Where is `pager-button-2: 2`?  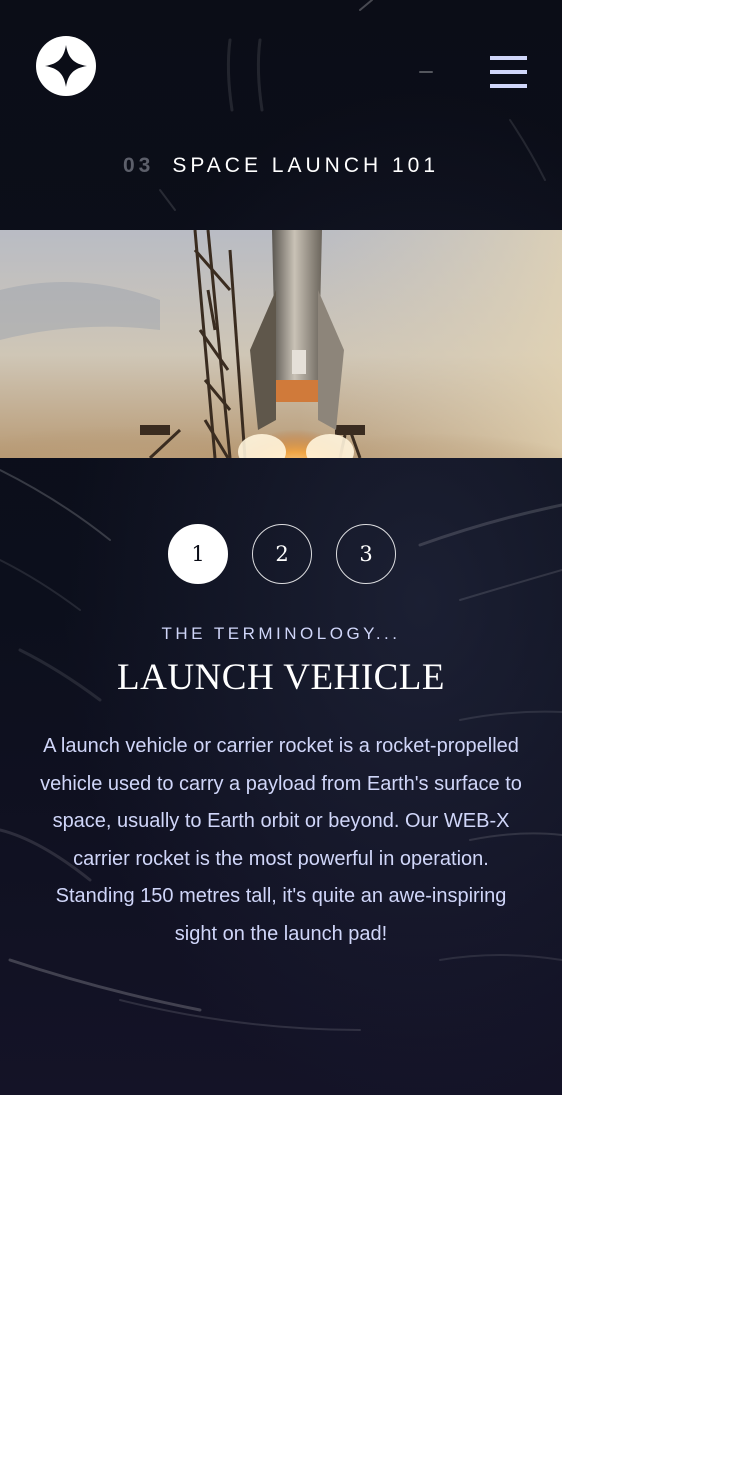 pager-button-2: 2 is located at coordinates (282, 554).